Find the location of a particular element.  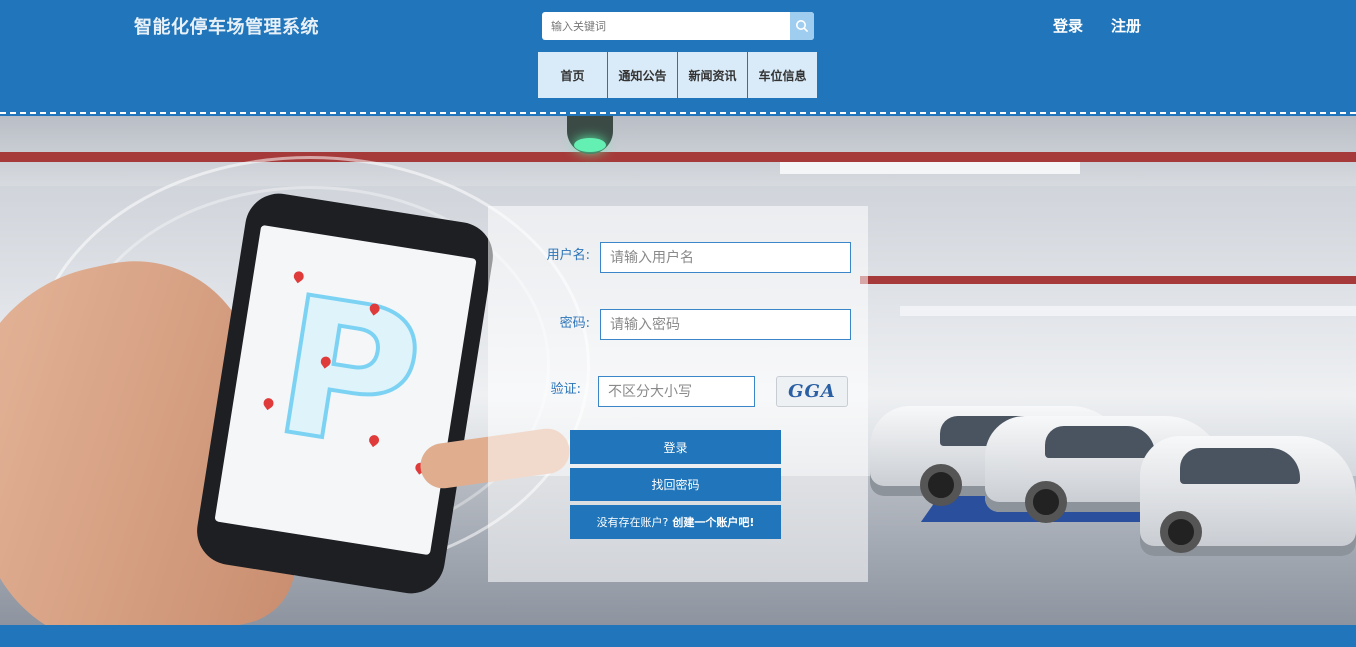

nav-item-notices: 通知公告 is located at coordinates (642, 75).